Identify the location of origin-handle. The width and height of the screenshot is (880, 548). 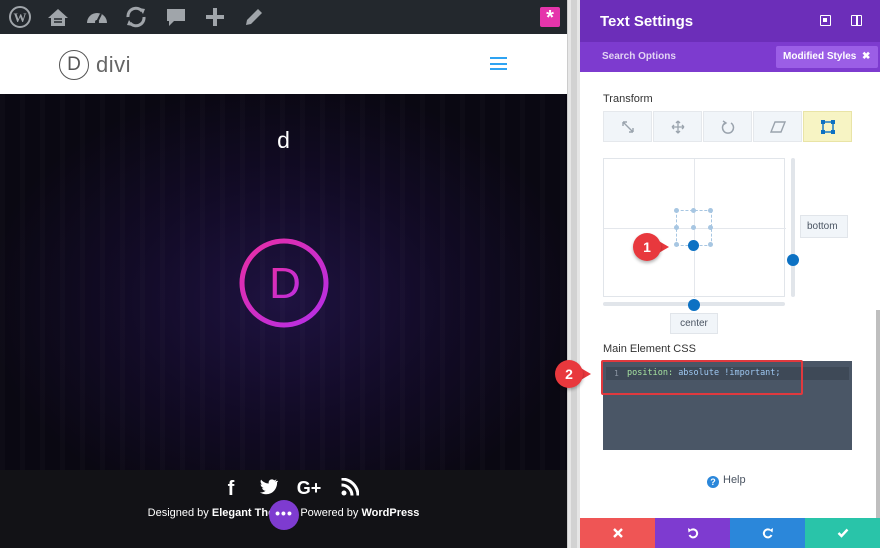
(693, 245).